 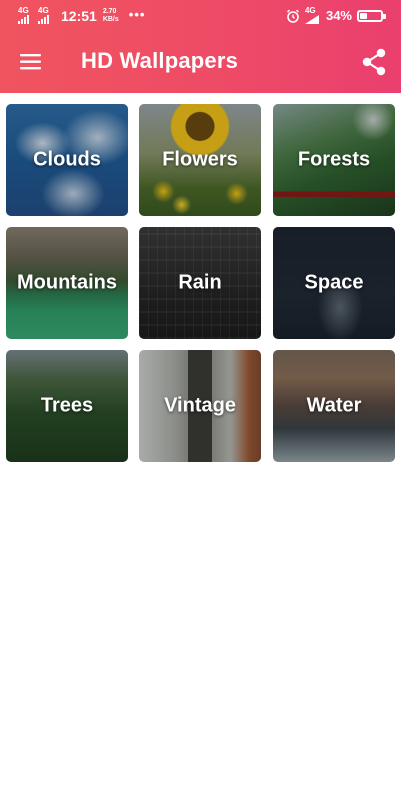 What do you see at coordinates (160, 60) in the screenshot?
I see `page-title: HD Wallpapers` at bounding box center [160, 60].